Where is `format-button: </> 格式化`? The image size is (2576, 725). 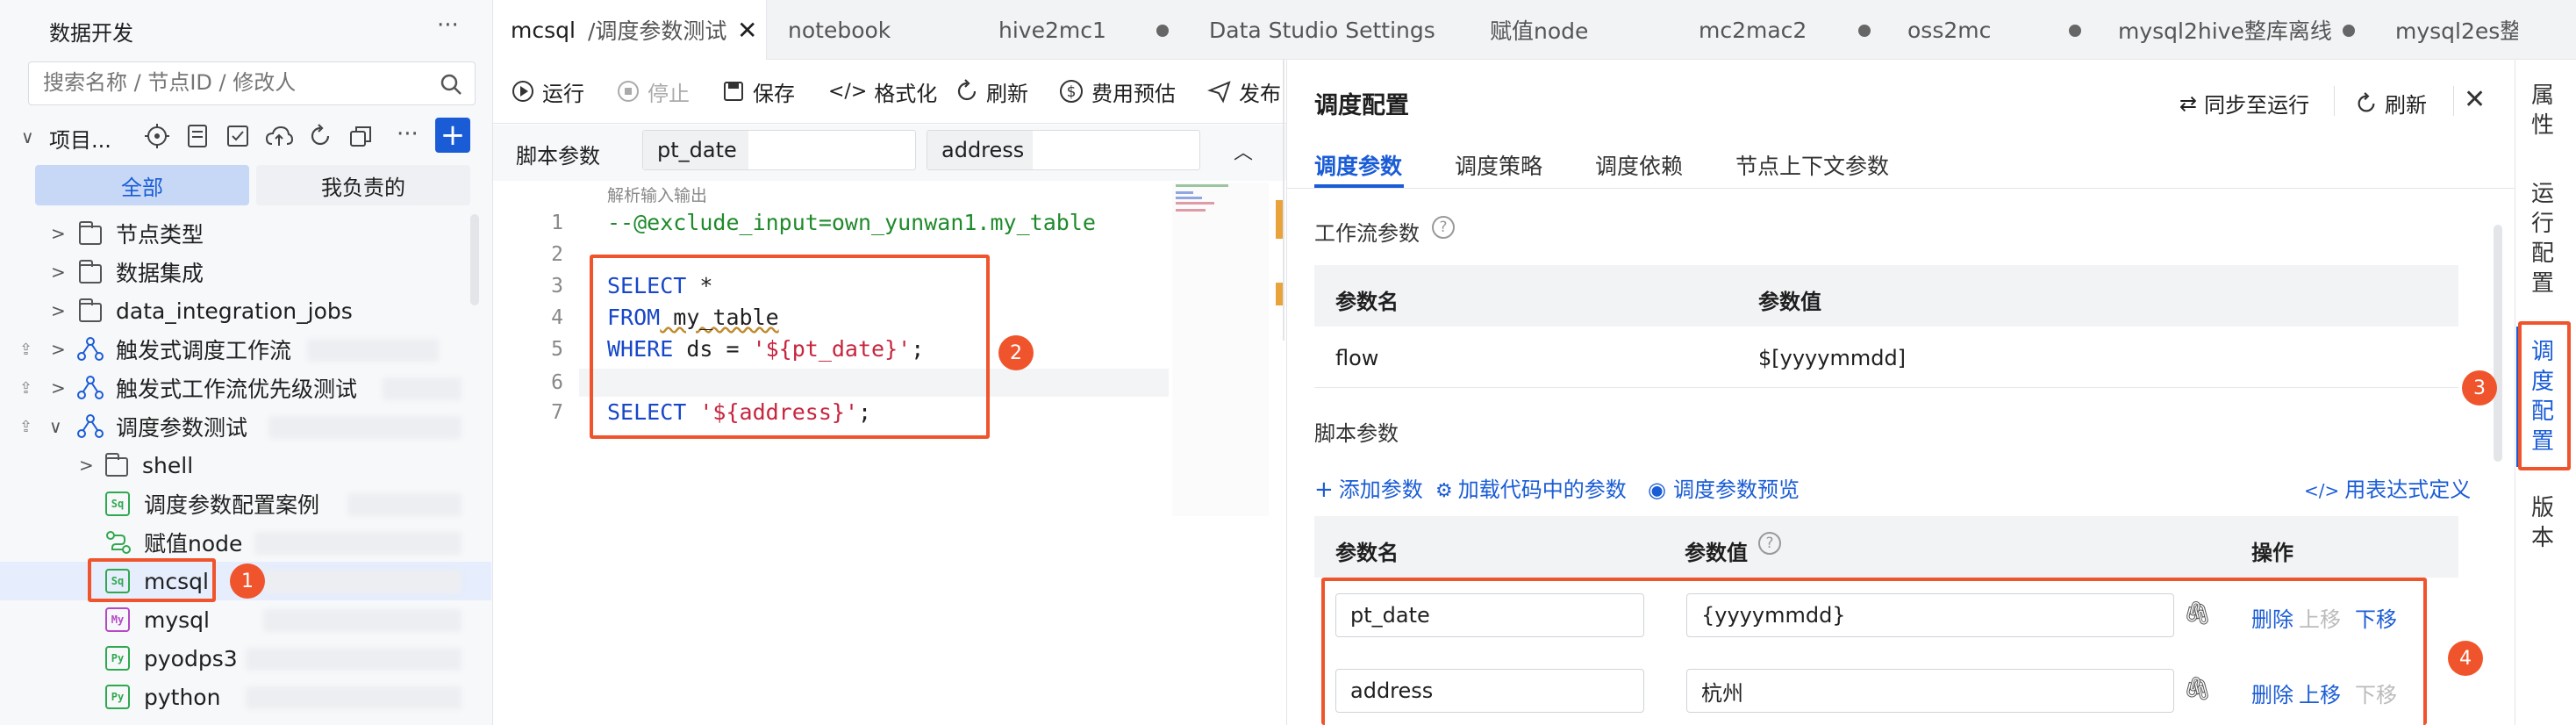
format-button: </> 格式化 is located at coordinates (882, 91).